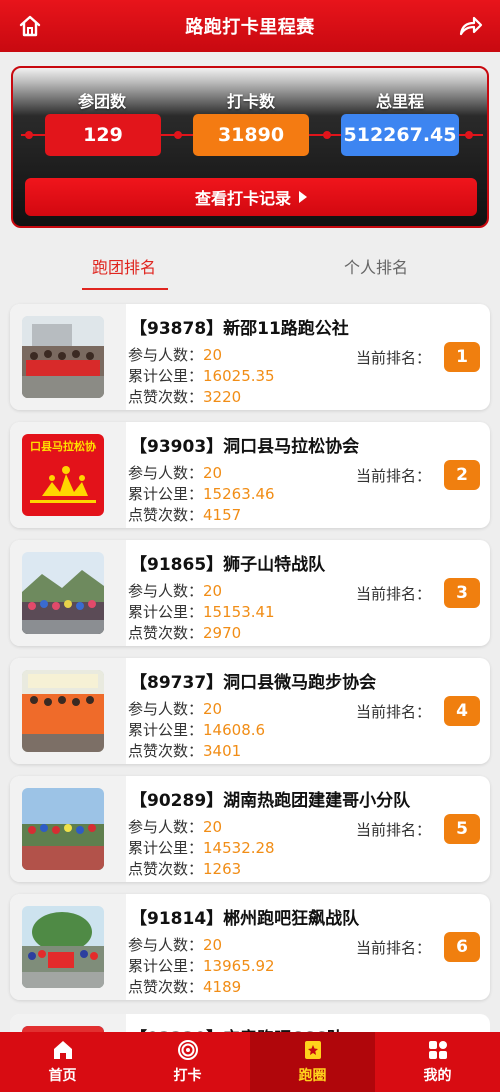 The image size is (500, 1092). What do you see at coordinates (222, 633) in the screenshot?
I see `likes-value: 2970` at bounding box center [222, 633].